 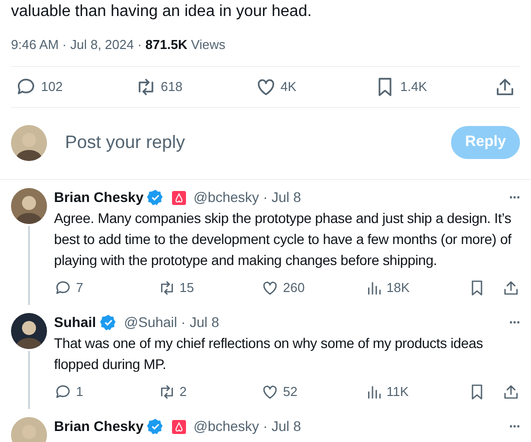 I want to click on tweet-meta: 9:46 AM · Jul 8, 2024 · 871.5K Views, so click(x=118, y=45).